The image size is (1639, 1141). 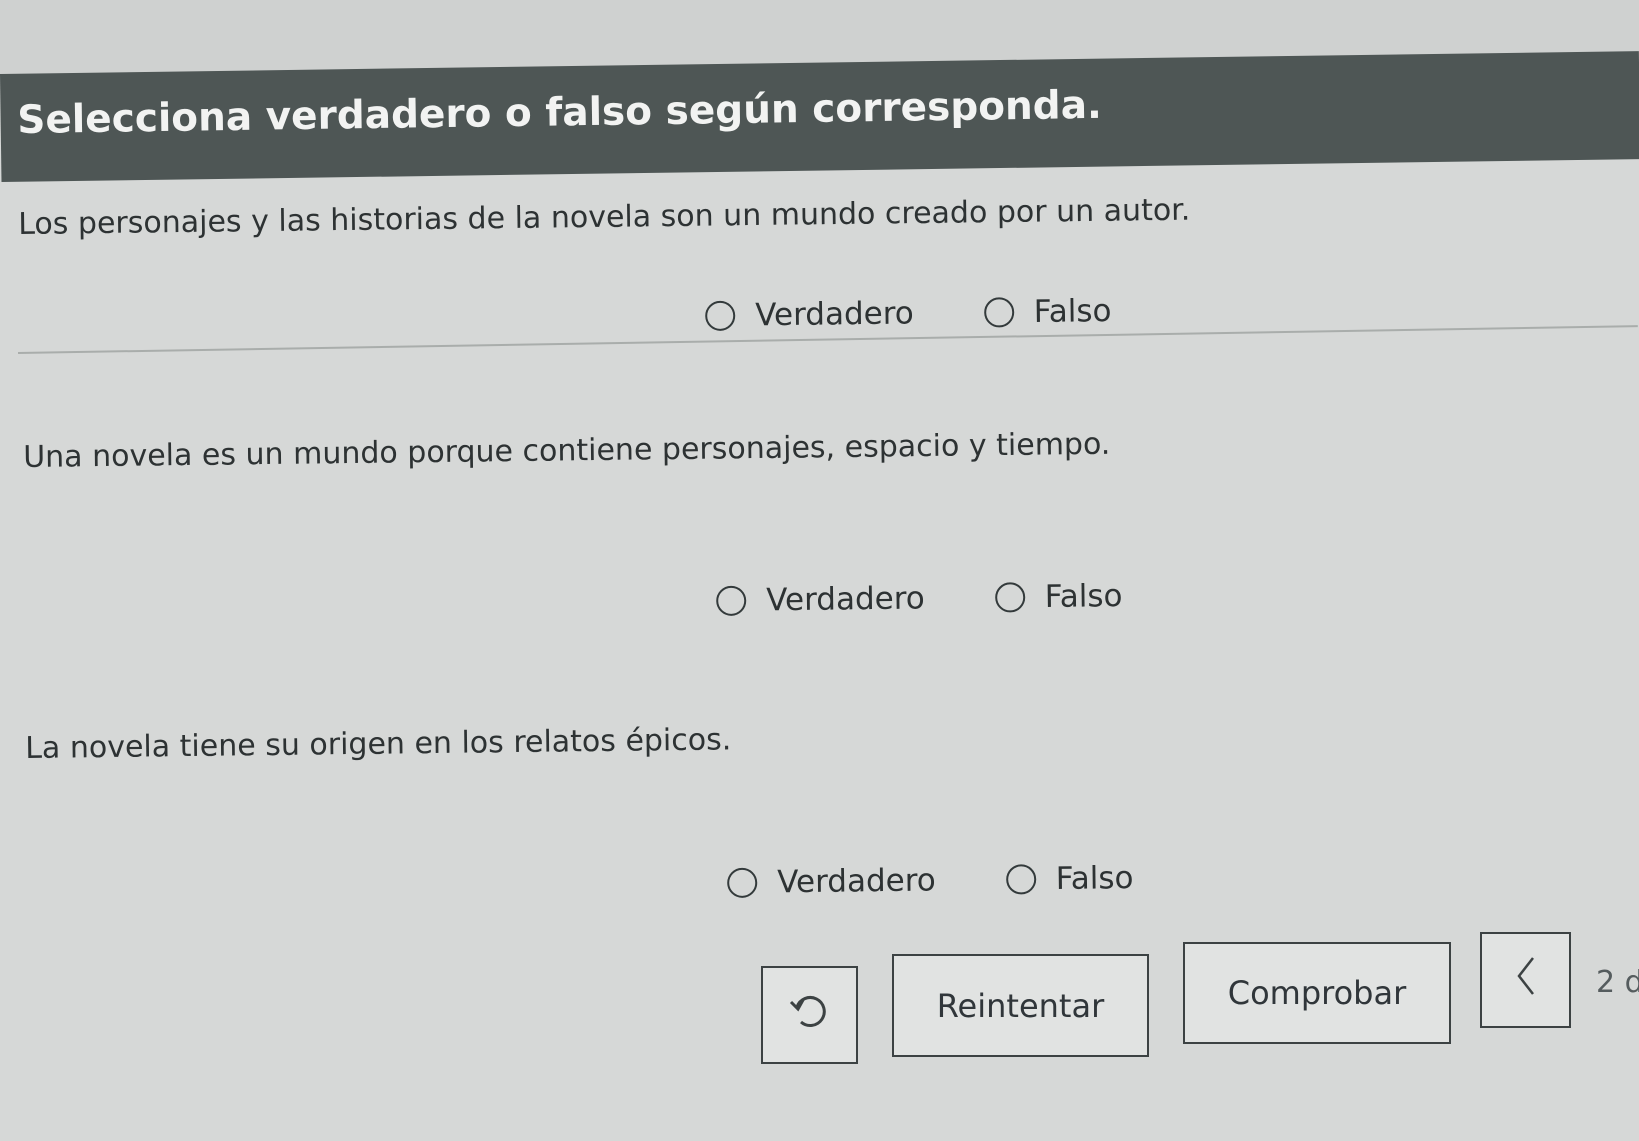 I want to click on question-1-option-true: Verdadero, so click(x=809, y=314).